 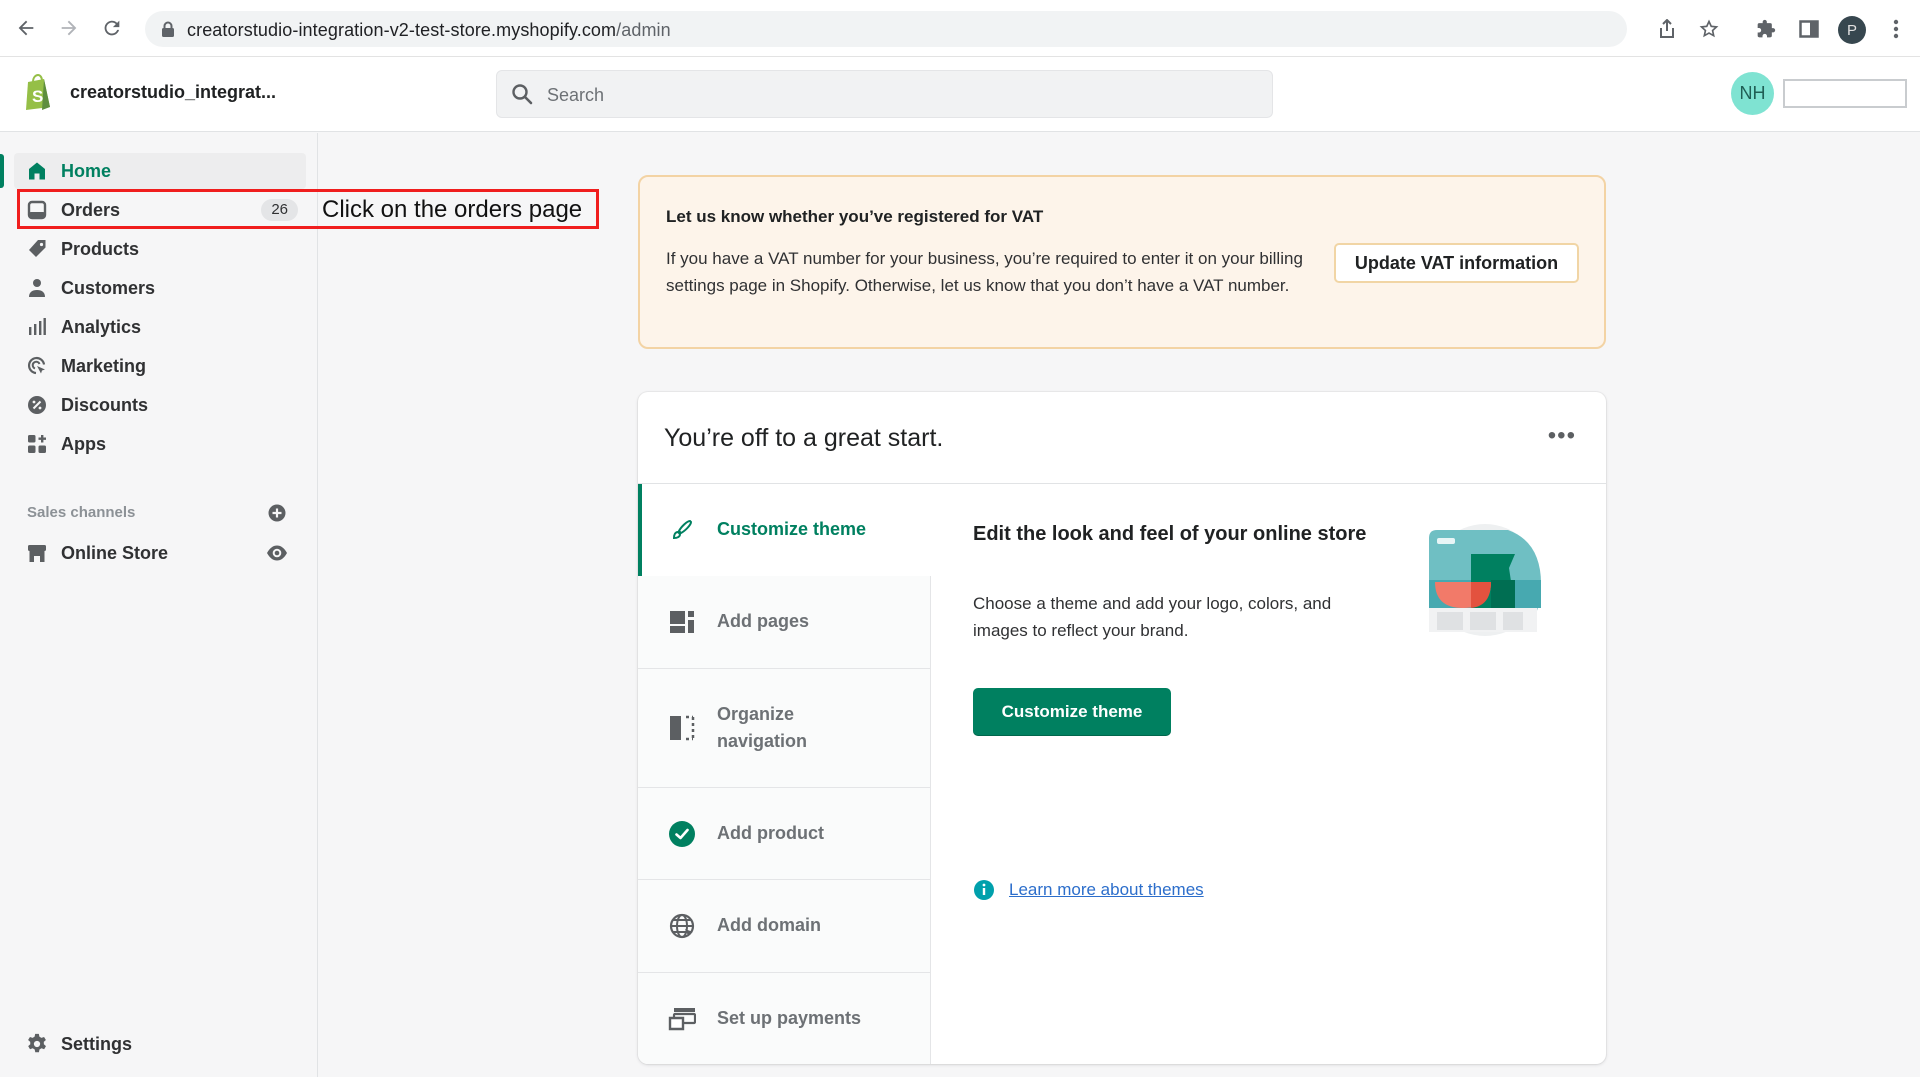 I want to click on step-add-domain: Add domain, so click(x=784, y=926).